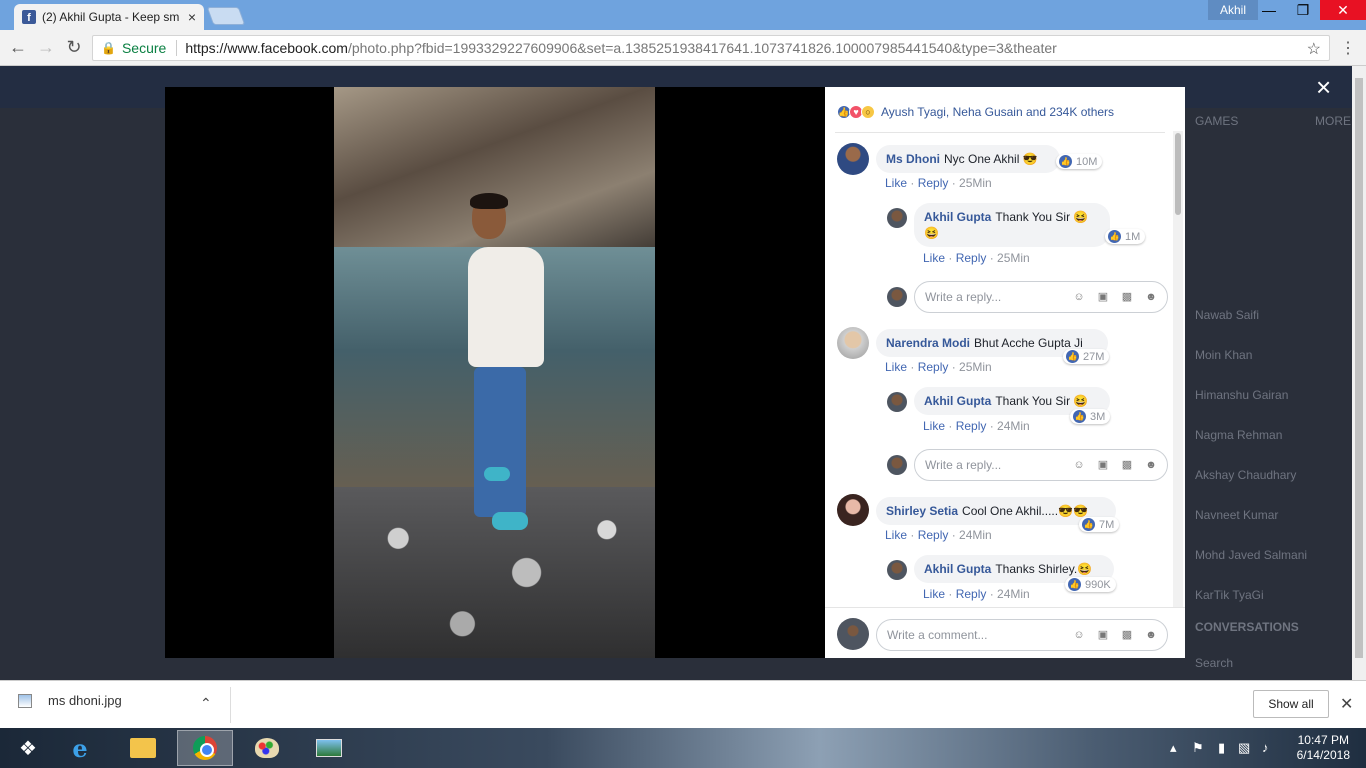  I want to click on tab-close-icon: ×, so click(192, 17).